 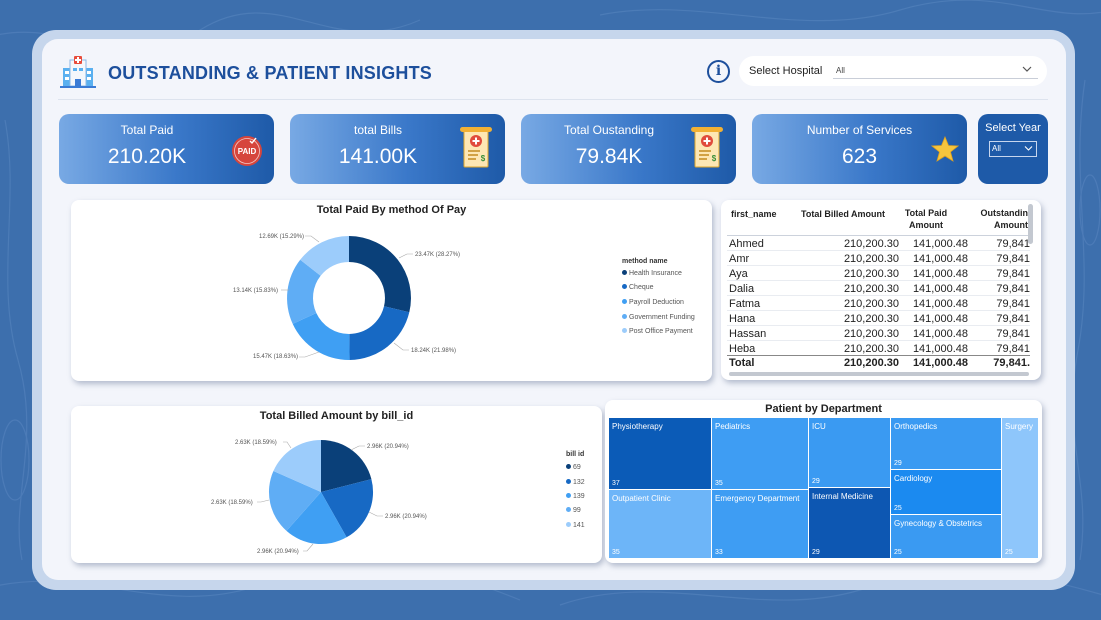 What do you see at coordinates (1028, 148) in the screenshot?
I see `chevron-down-icon` at bounding box center [1028, 148].